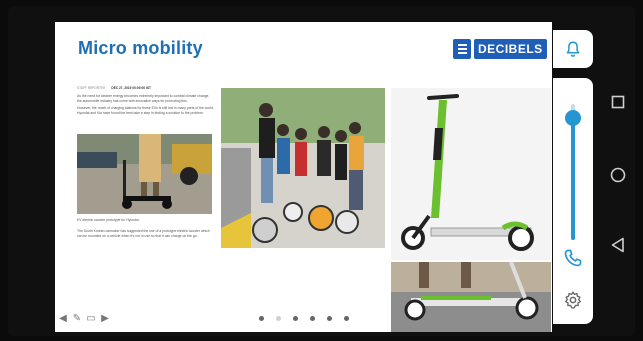  Describe the element at coordinates (91, 88) in the screenshot. I see `article-author: STAFF REPORTER` at that location.